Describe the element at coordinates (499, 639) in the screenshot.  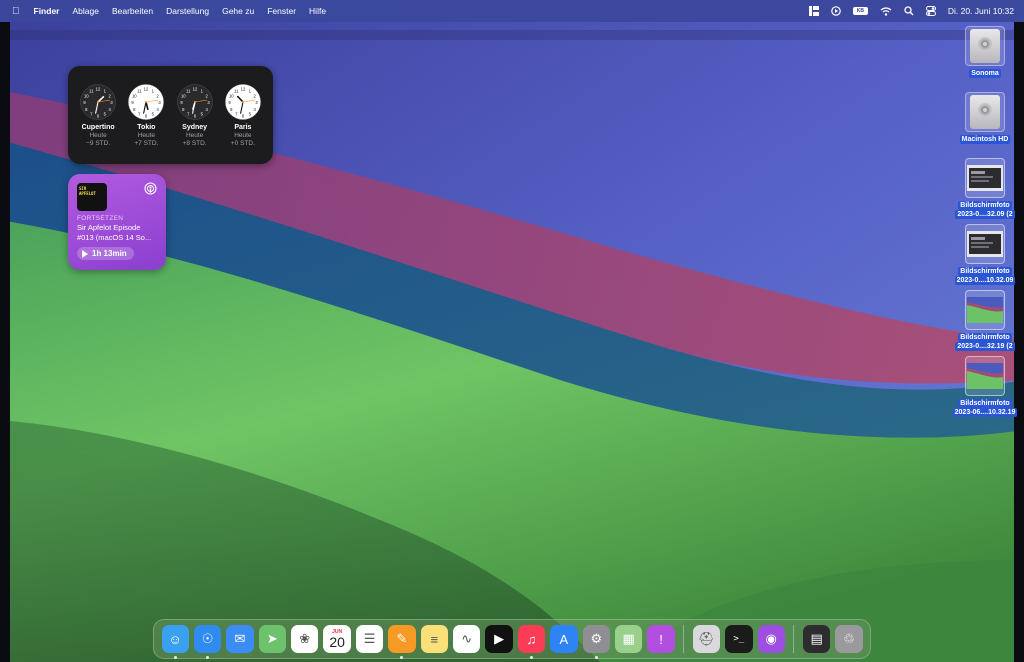
I see `apple-tv-icon: ▶` at that location.